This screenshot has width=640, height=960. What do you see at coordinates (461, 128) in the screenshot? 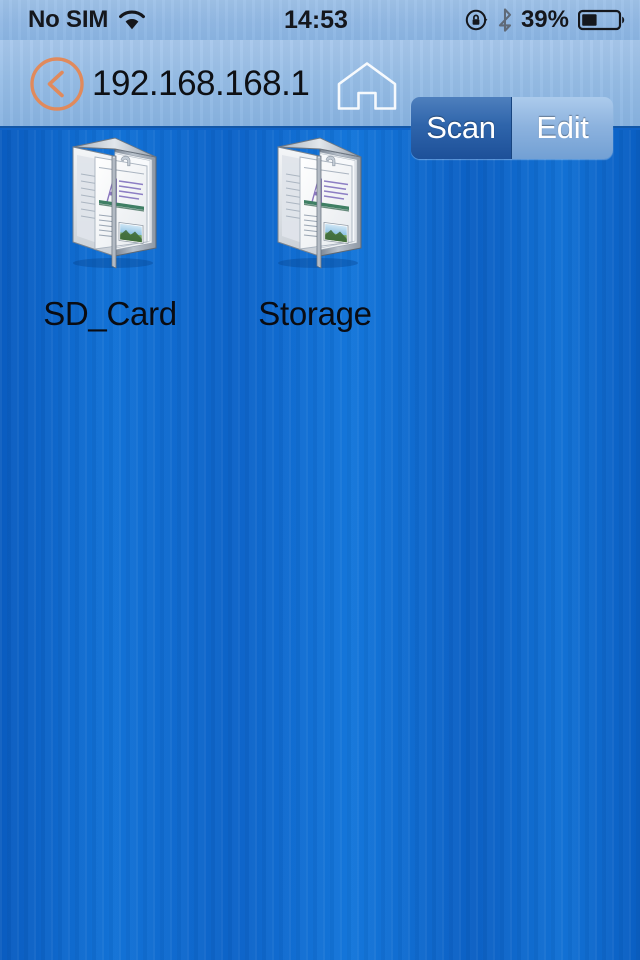
I see `scan-button: Scan` at bounding box center [461, 128].